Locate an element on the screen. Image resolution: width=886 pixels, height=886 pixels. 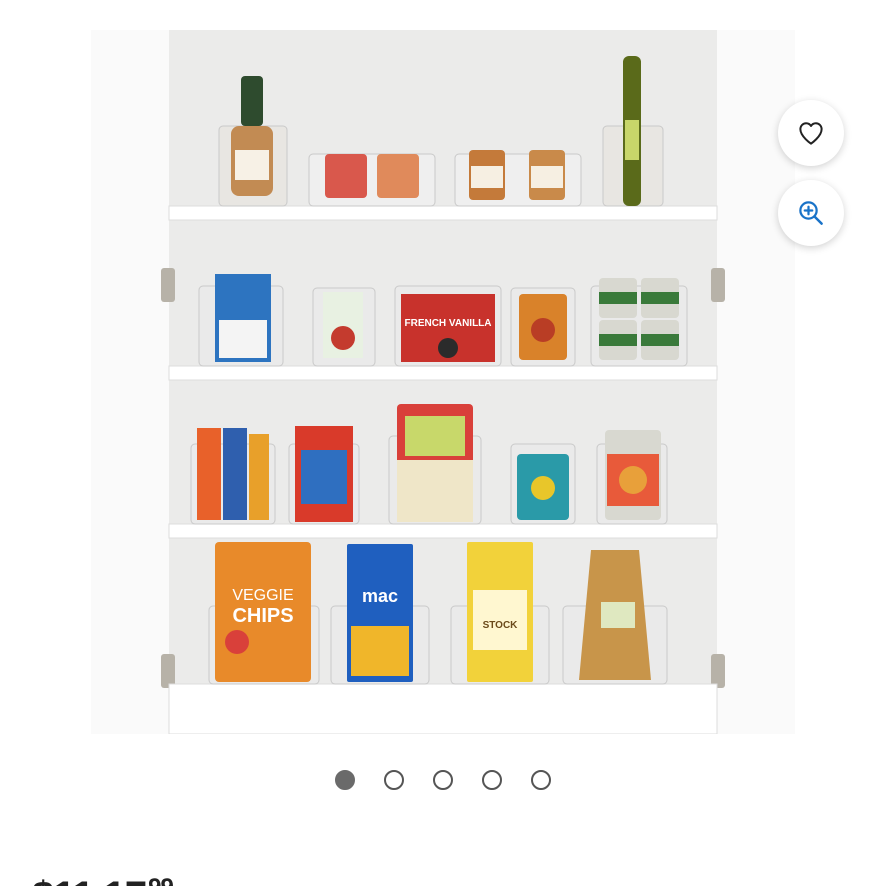
svg-text: mac is located at coordinates (380, 596).